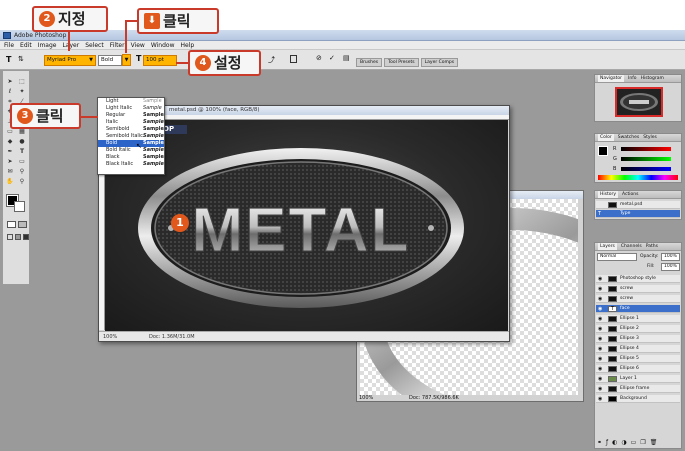  Describe the element at coordinates (638, 379) in the screenshot. I see `layer-row: ◉ Layer 1` at that location.